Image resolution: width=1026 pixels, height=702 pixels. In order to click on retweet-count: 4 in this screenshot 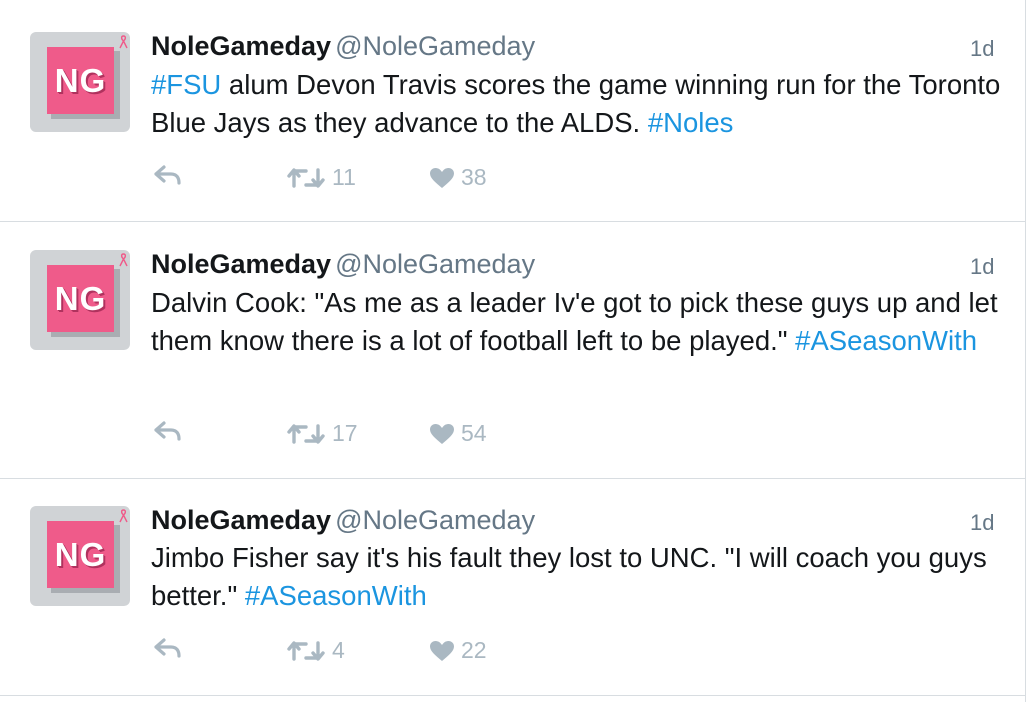, I will do `click(338, 650)`.